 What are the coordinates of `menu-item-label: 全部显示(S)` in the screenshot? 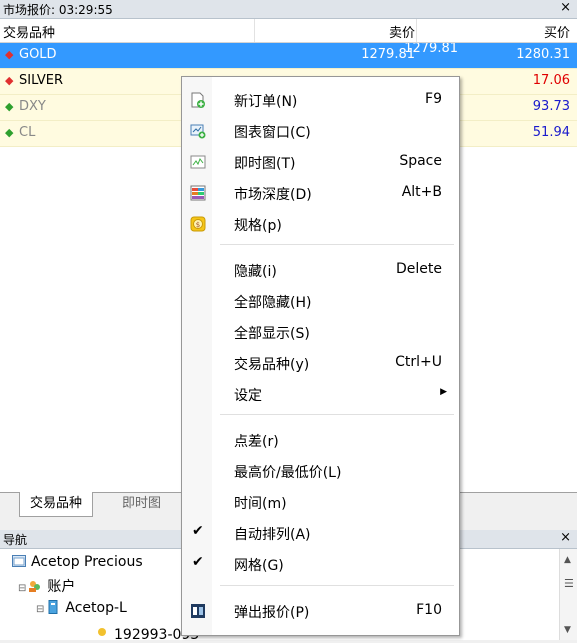 It's located at (272, 334).